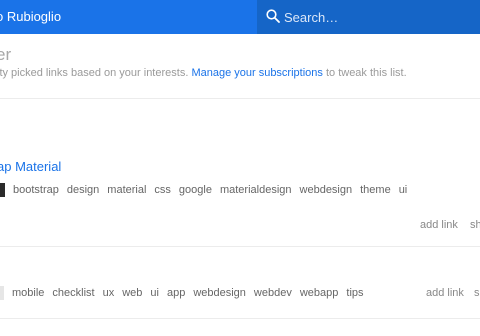 The height and width of the screenshot is (336, 480). What do you see at coordinates (132, 293) in the screenshot?
I see `tag: web` at bounding box center [132, 293].